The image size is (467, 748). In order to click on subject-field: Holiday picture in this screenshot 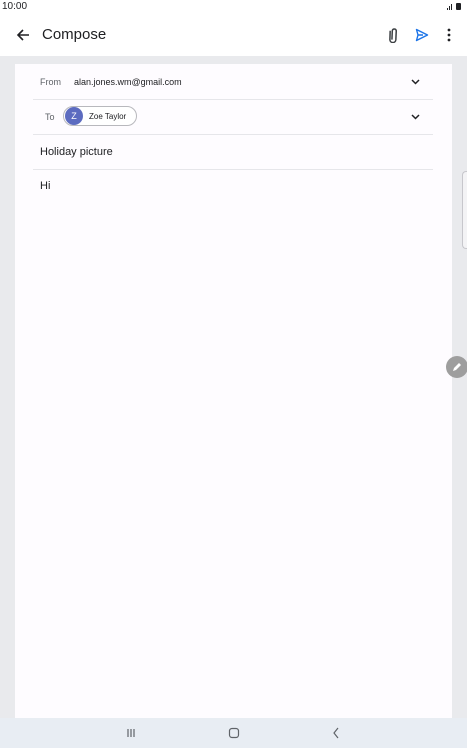, I will do `click(76, 152)`.